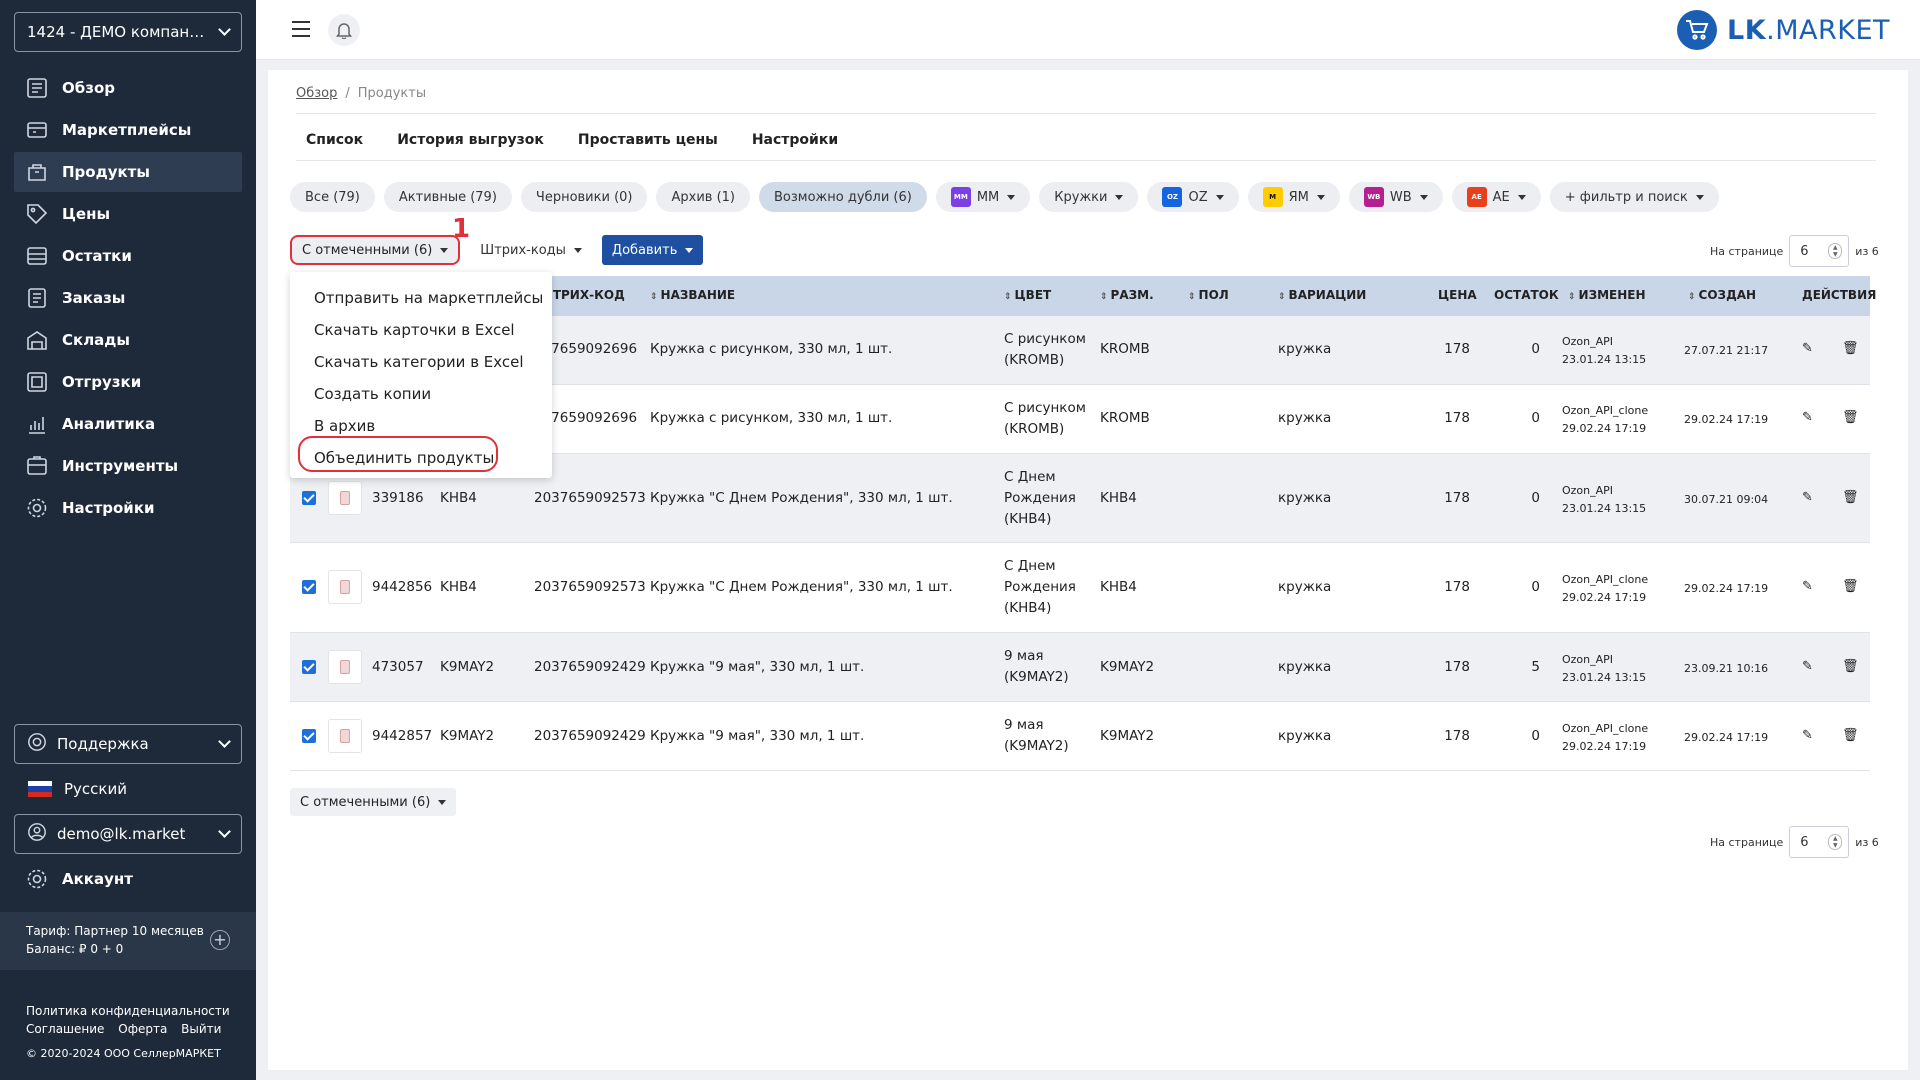  I want to click on col-size: ⇕ РАЗМ., so click(1127, 295).